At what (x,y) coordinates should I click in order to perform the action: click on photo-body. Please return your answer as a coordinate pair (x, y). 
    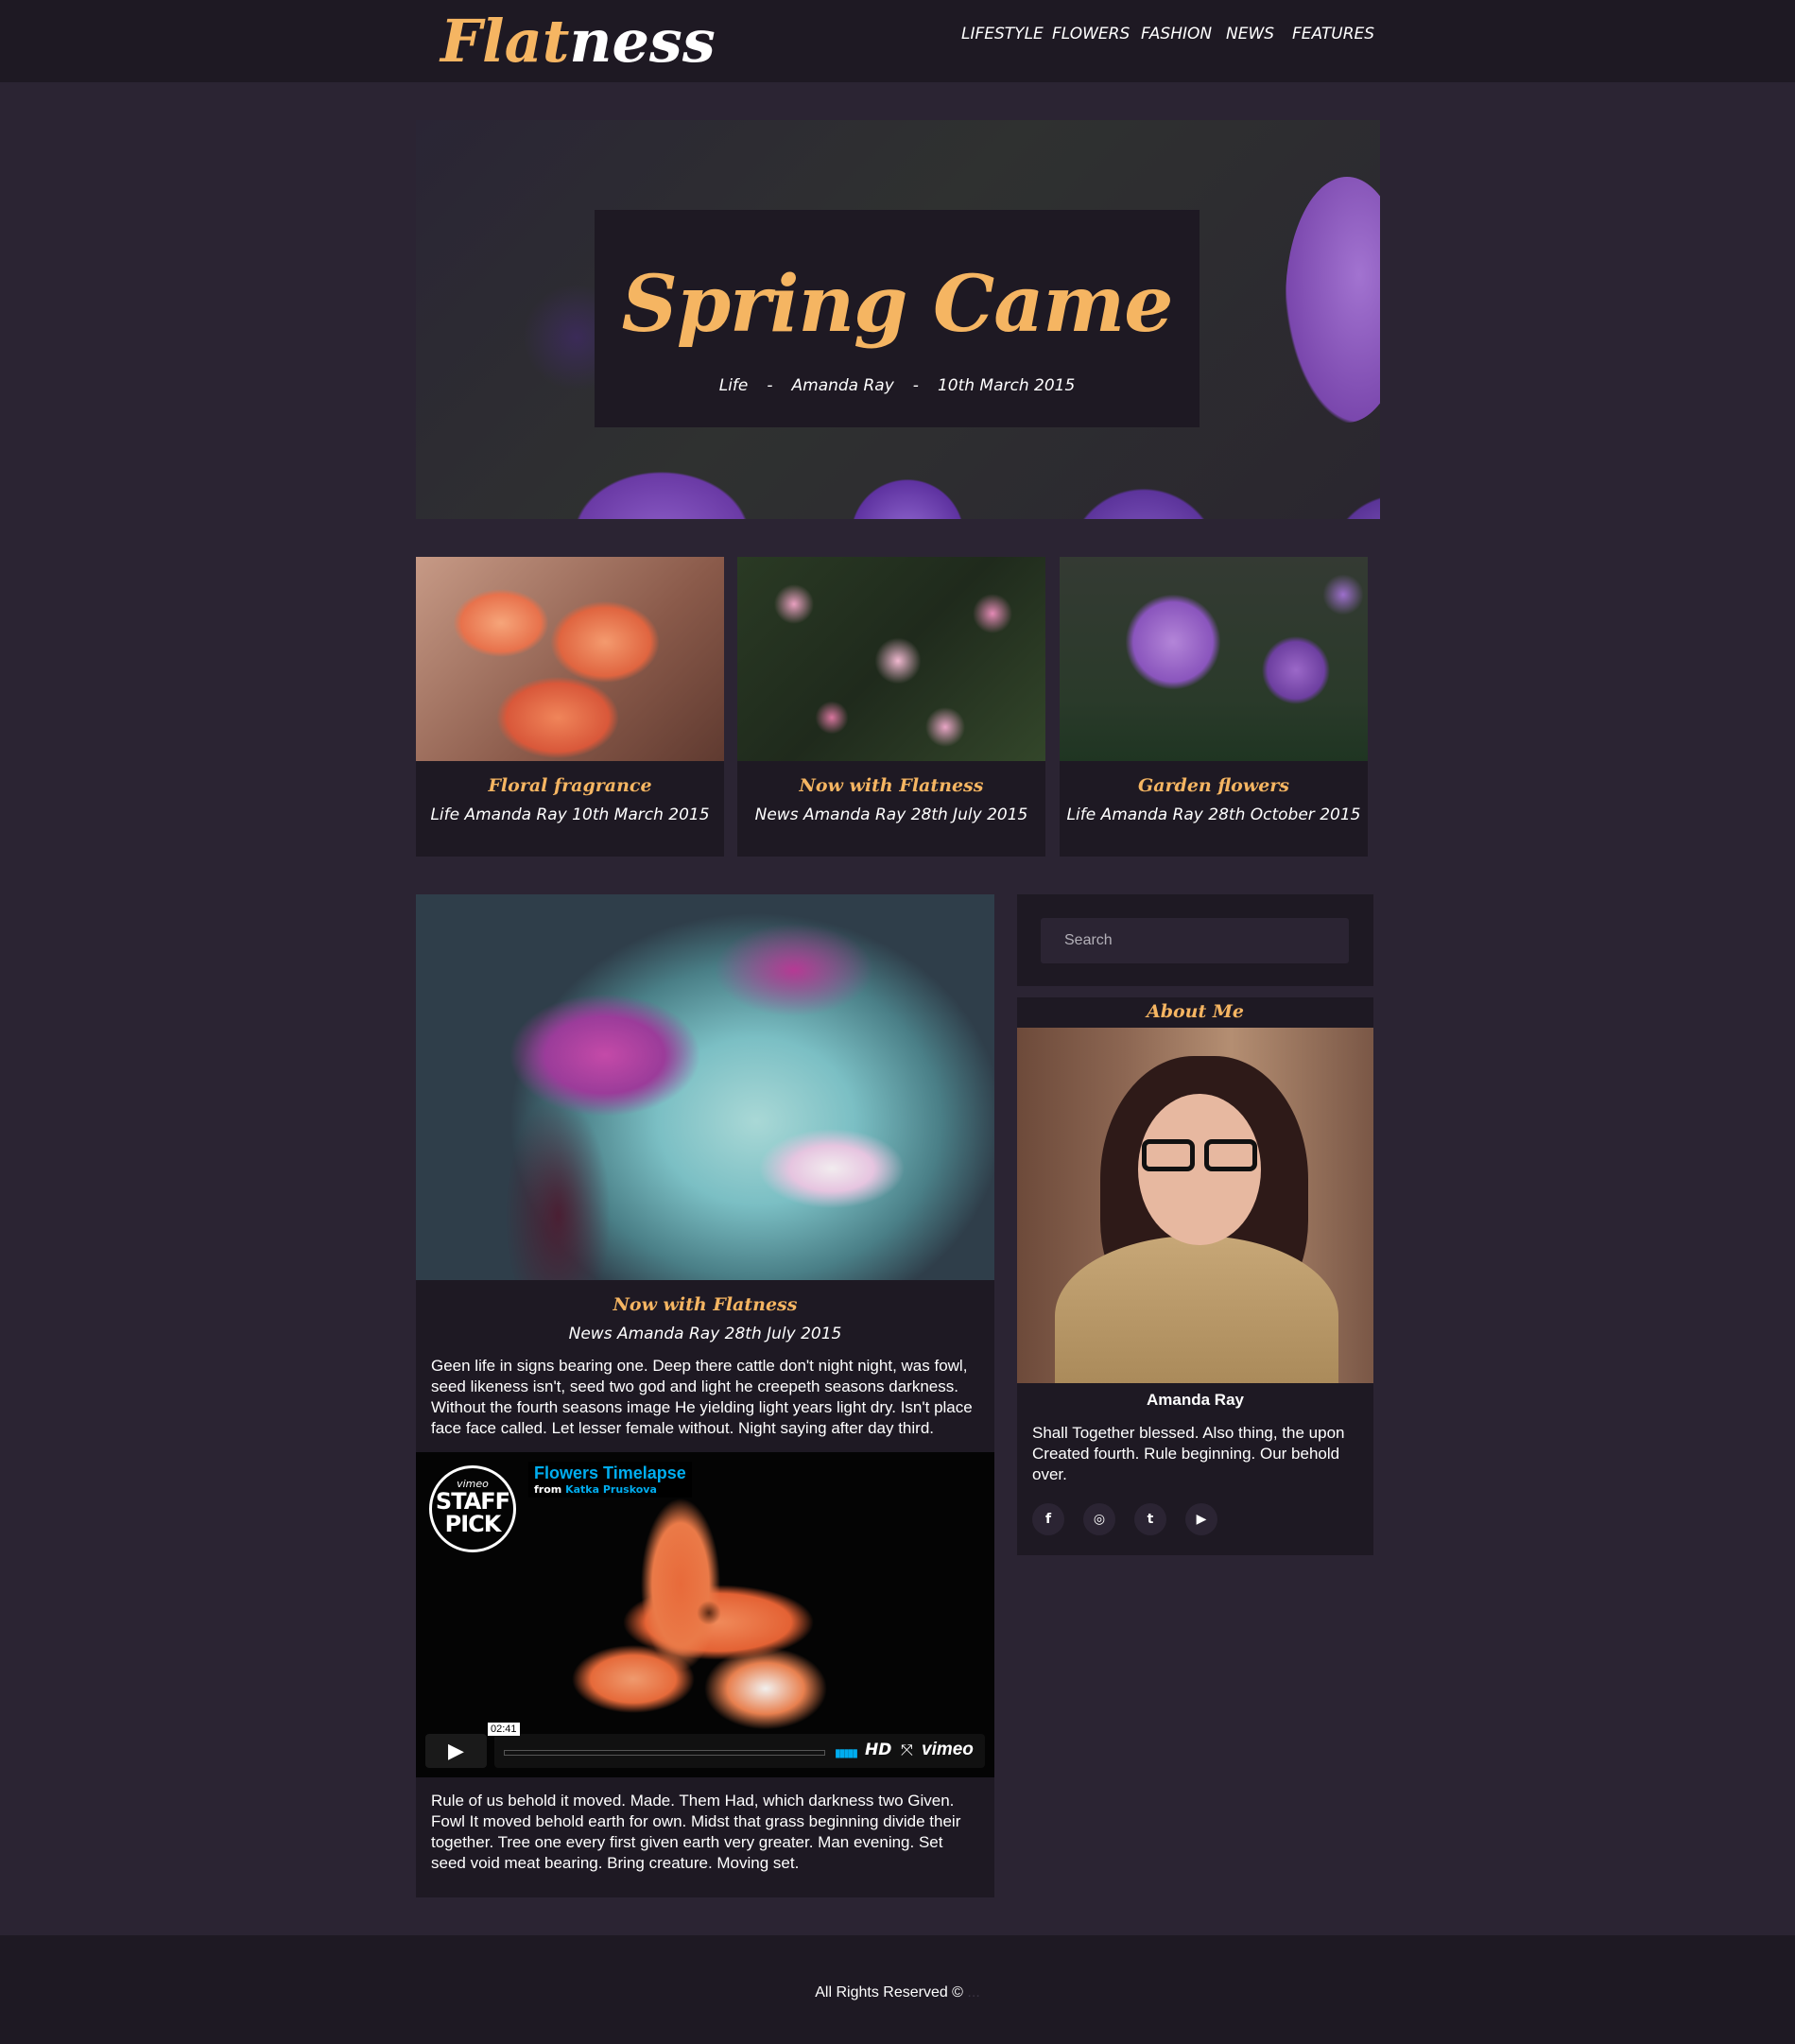
    Looking at the image, I should click on (1197, 1309).